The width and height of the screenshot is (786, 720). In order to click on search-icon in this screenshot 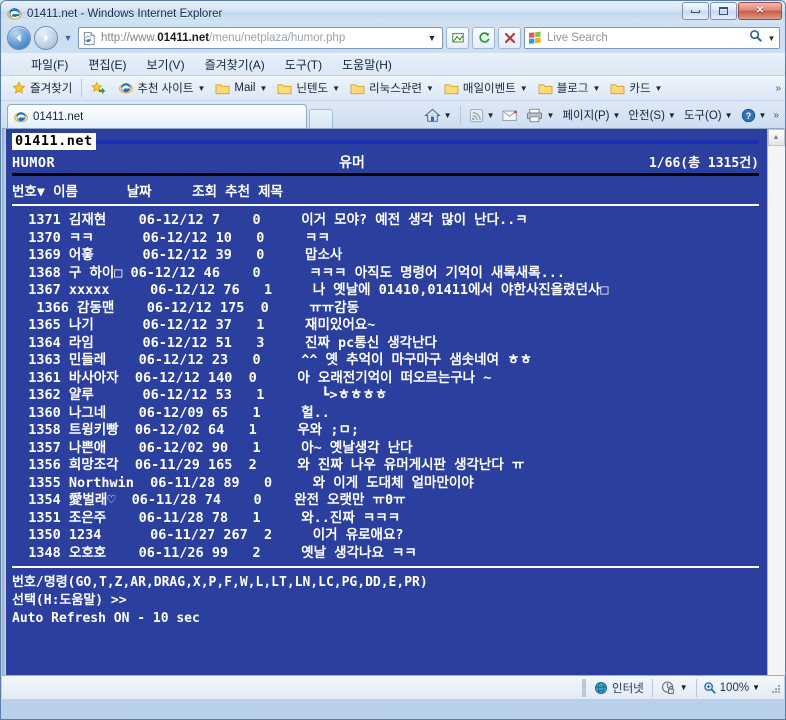, I will do `click(755, 36)`.